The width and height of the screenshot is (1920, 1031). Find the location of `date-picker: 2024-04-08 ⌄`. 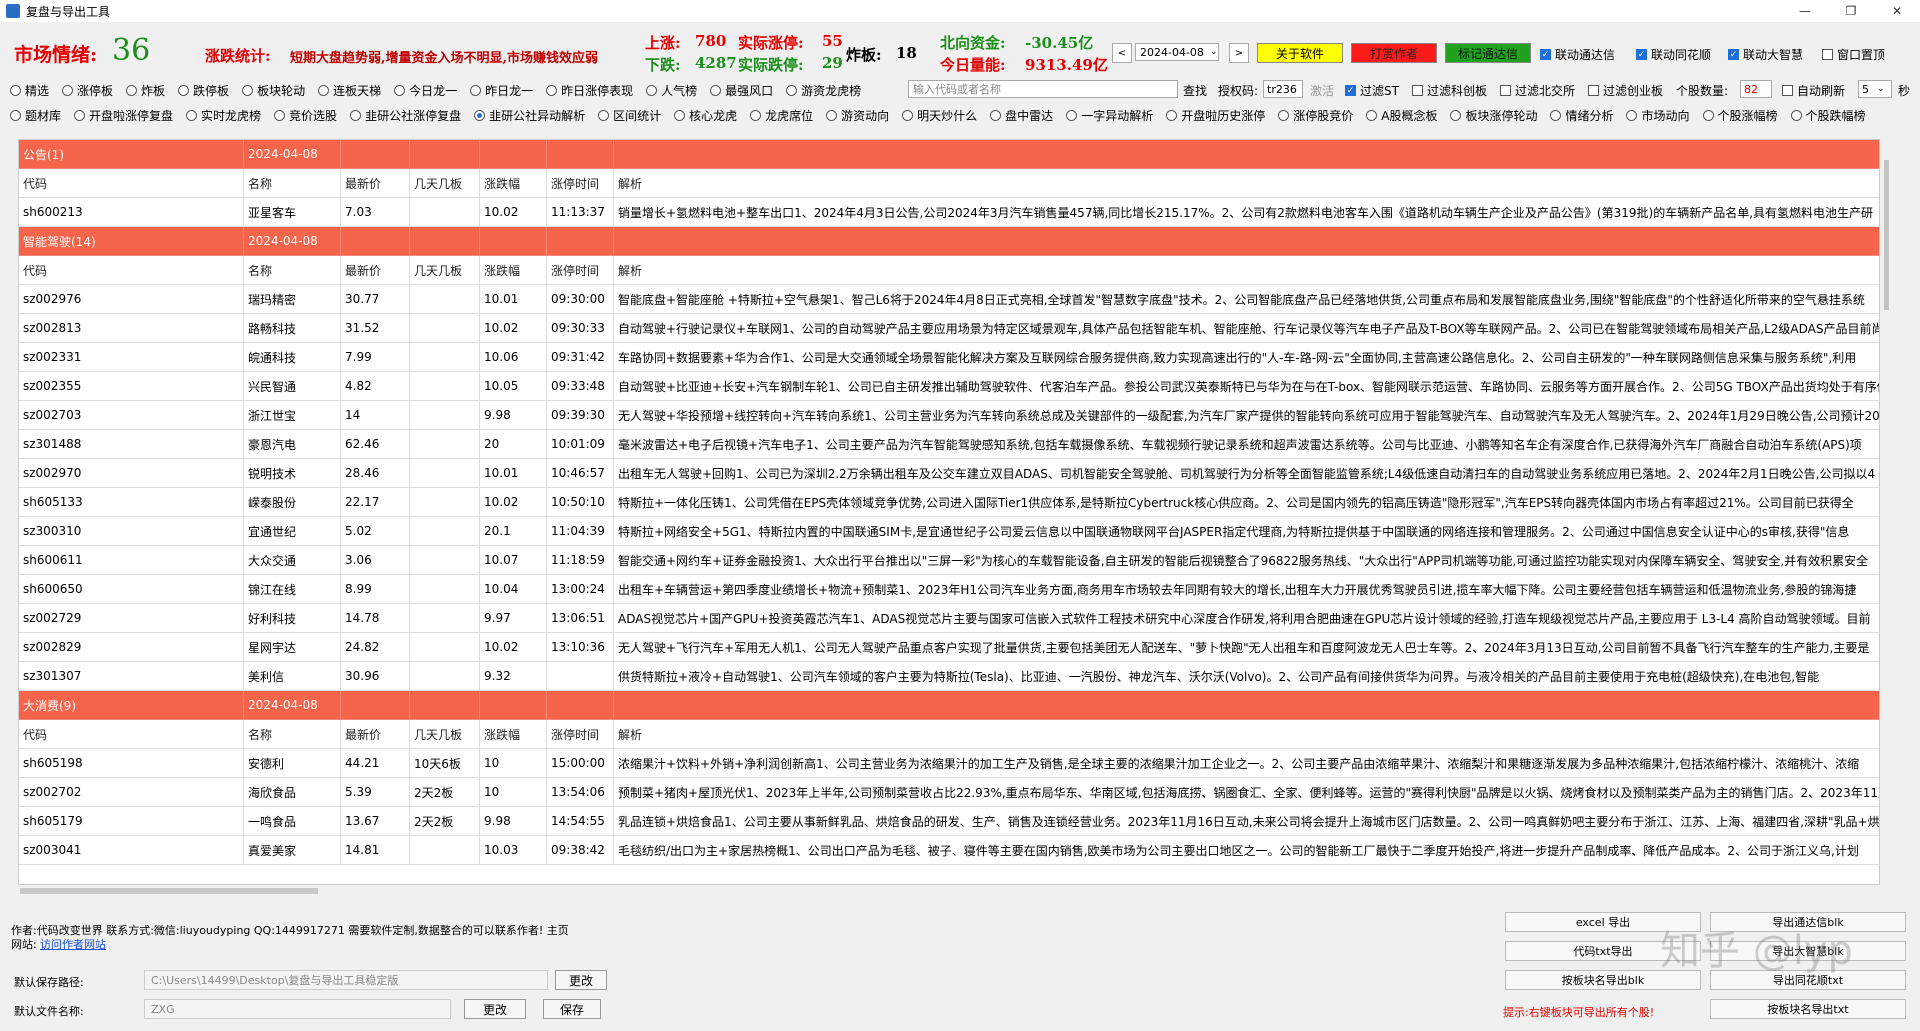

date-picker: 2024-04-08 ⌄ is located at coordinates (1177, 52).